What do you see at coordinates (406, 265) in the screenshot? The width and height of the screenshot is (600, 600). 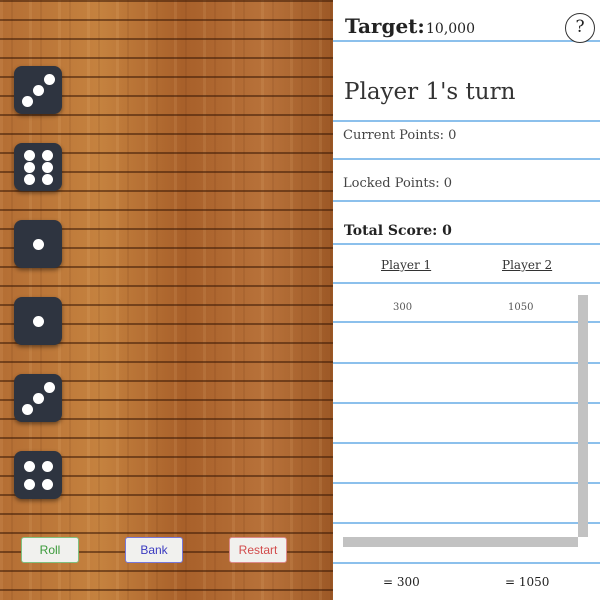 I see `player-1-header: Player 1` at bounding box center [406, 265].